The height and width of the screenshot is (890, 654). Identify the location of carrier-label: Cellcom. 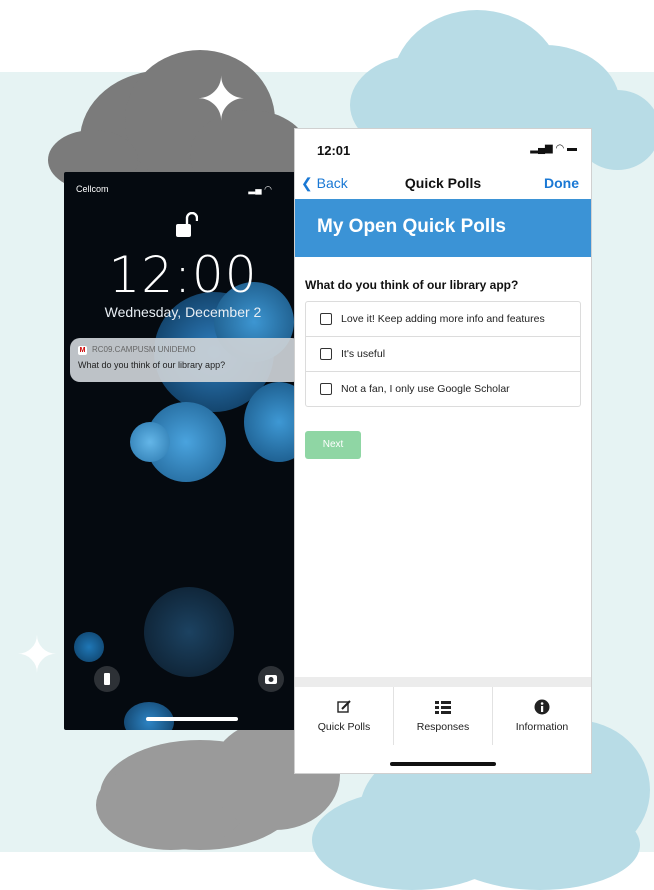
(92, 189).